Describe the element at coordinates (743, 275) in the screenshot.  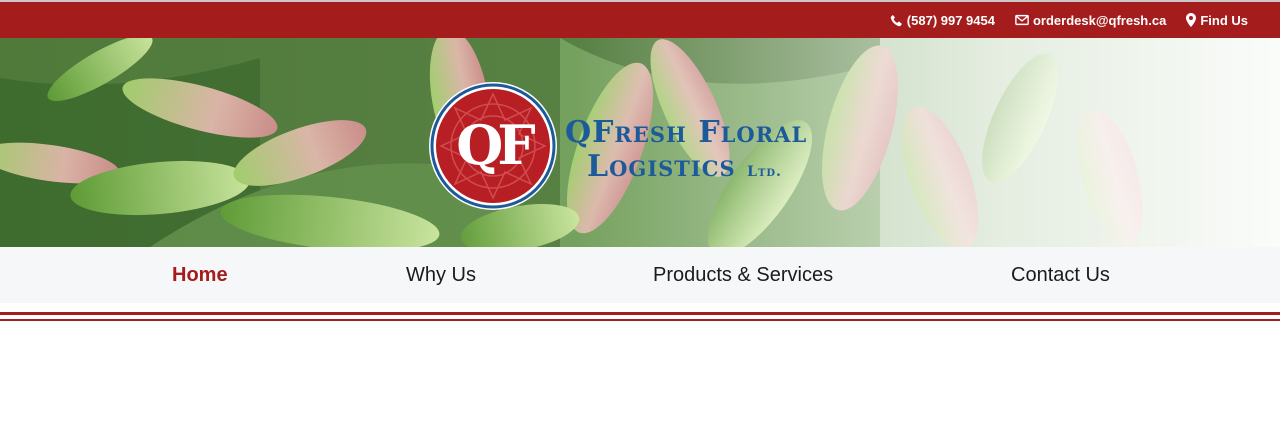
I see `nav-products-services: Products & Services` at that location.